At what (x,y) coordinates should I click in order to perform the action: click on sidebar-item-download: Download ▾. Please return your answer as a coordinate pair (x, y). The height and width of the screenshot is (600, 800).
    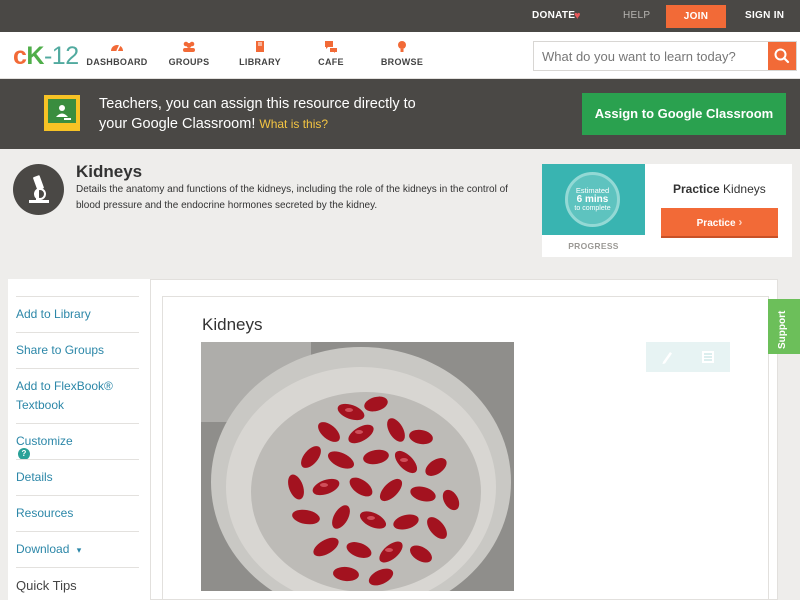
    Looking at the image, I should click on (77, 549).